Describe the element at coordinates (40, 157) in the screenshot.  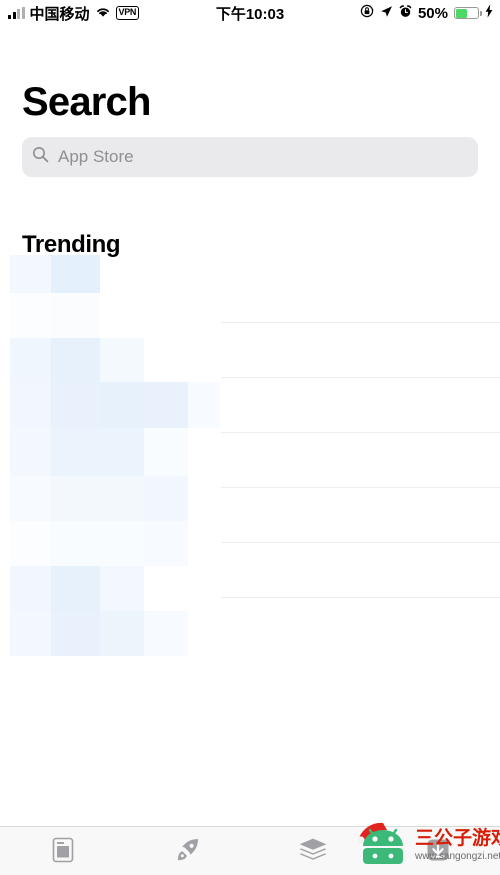
I see `search-icon` at that location.